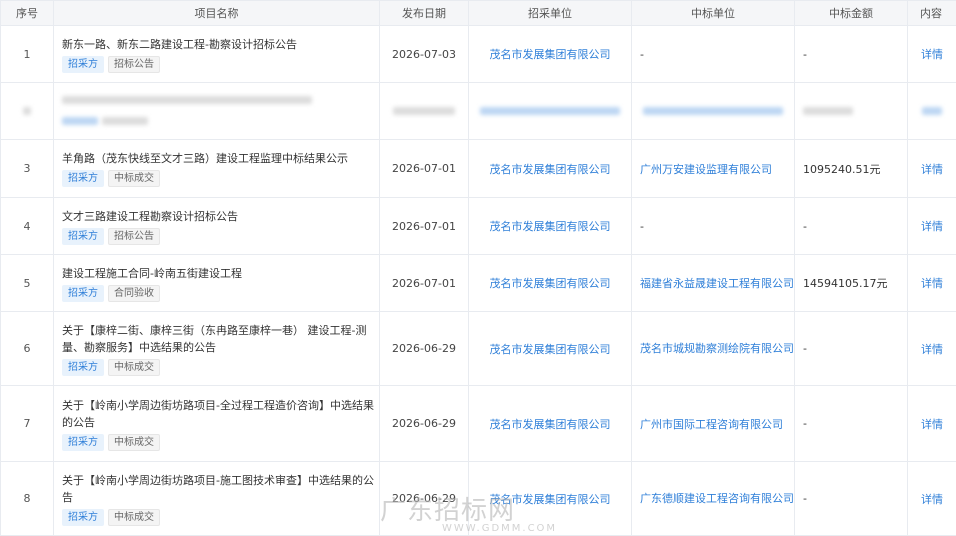 Image resolution: width=956 pixels, height=536 pixels. What do you see at coordinates (499, 528) in the screenshot?
I see `watermark-url: WWW.GDMM.COM` at bounding box center [499, 528].